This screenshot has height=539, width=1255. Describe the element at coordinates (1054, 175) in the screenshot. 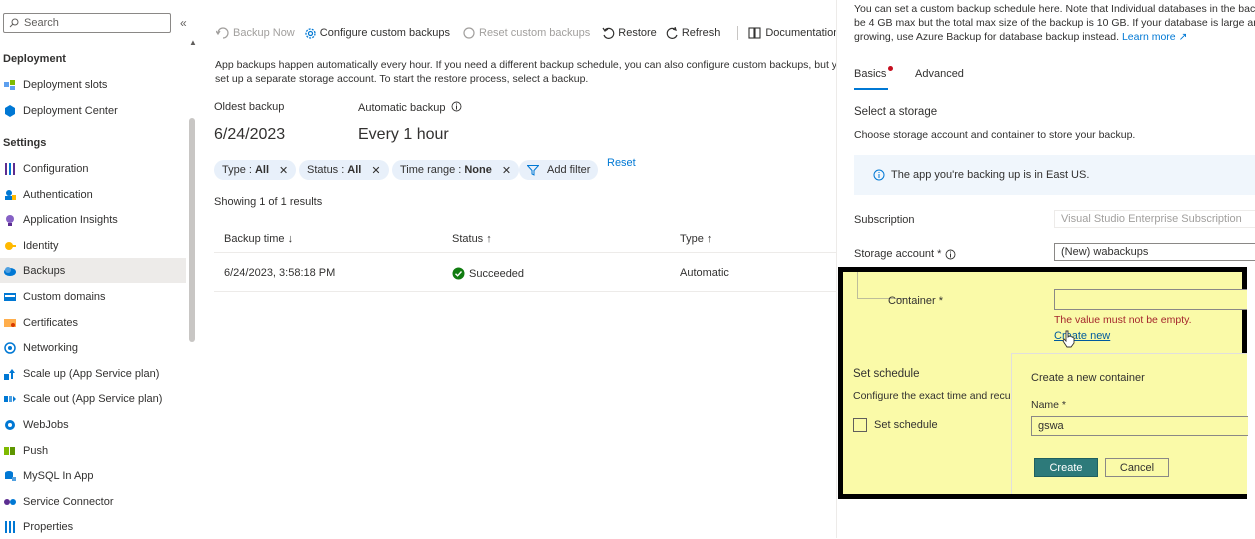

I see `region-info-banner: The app you're backing up is in East US.` at that location.